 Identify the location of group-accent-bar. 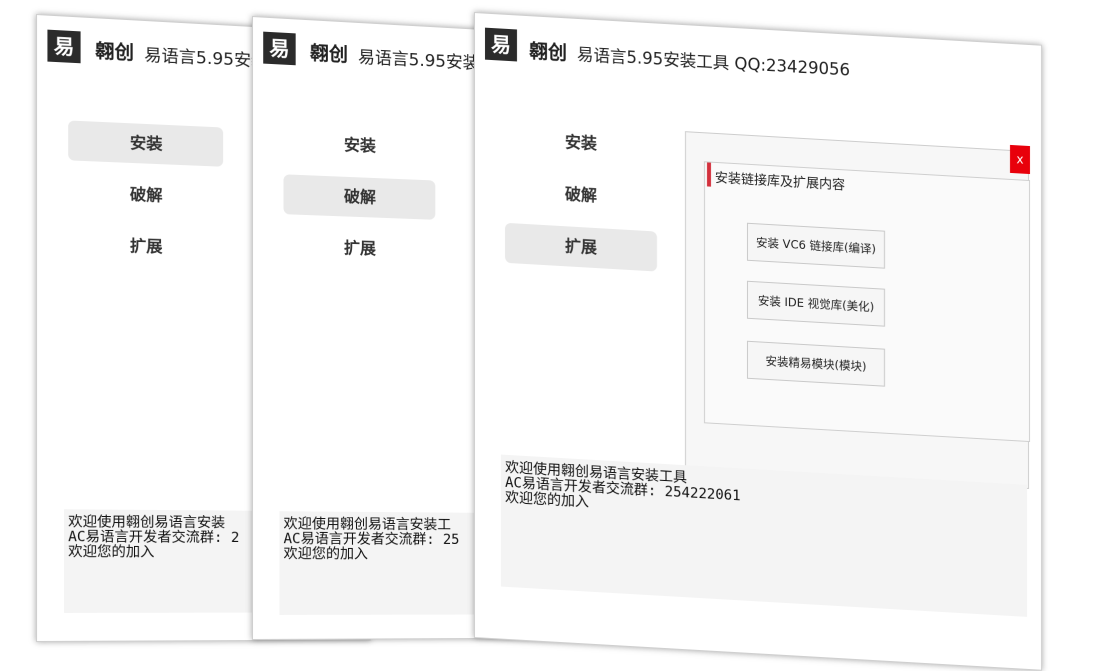
(709, 174).